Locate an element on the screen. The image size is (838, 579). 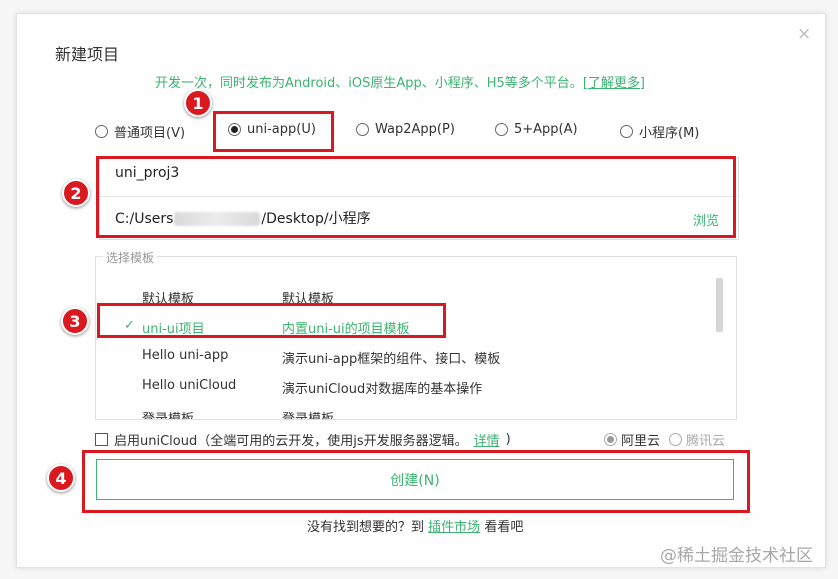
footer-prefix: 没有找到想要的？到 is located at coordinates (366, 527).